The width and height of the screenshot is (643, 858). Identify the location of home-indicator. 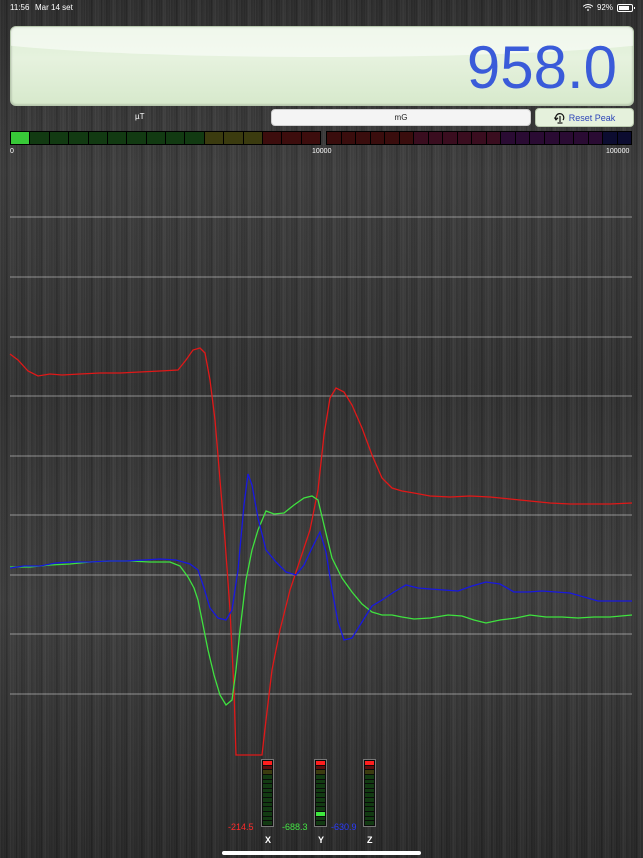
(321, 853).